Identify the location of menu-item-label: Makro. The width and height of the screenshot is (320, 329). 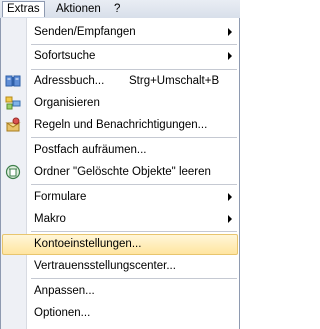
(50, 219).